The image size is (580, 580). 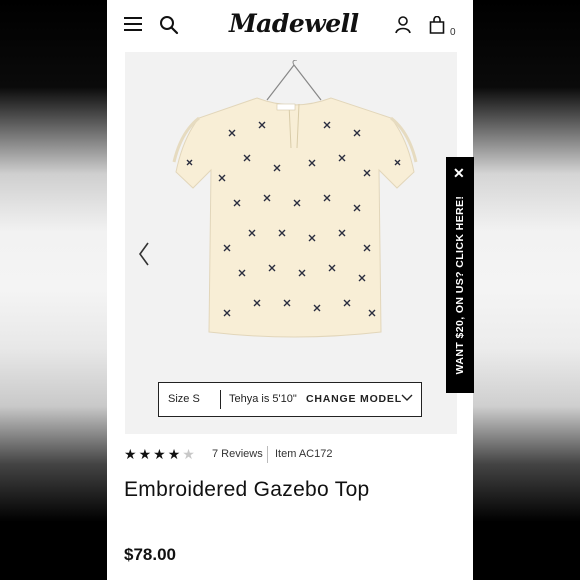 What do you see at coordinates (237, 454) in the screenshot?
I see `reviews-link: 7 Reviews` at bounding box center [237, 454].